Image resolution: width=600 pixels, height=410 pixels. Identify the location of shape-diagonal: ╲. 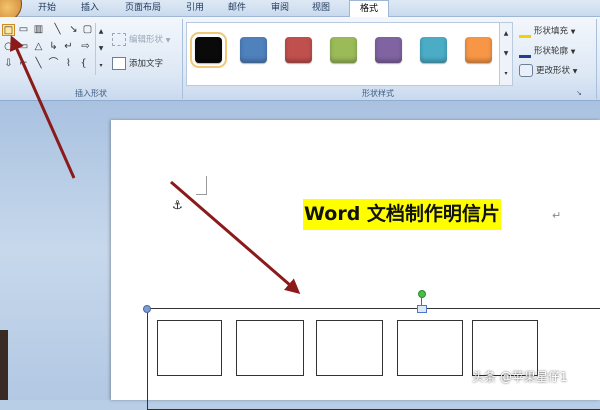
(38, 64).